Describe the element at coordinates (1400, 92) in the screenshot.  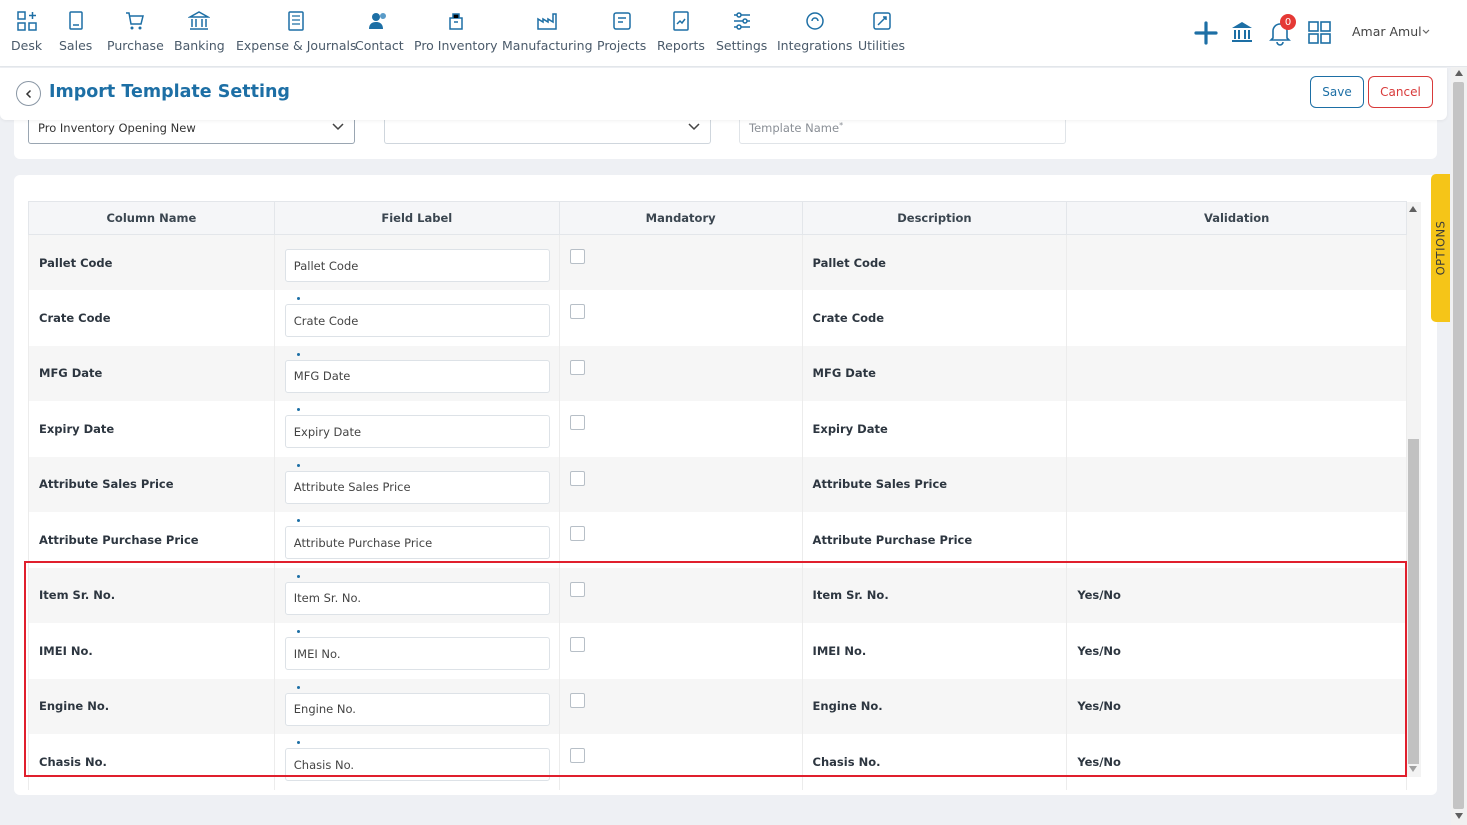
I see `cancel-button: Cancel` at that location.